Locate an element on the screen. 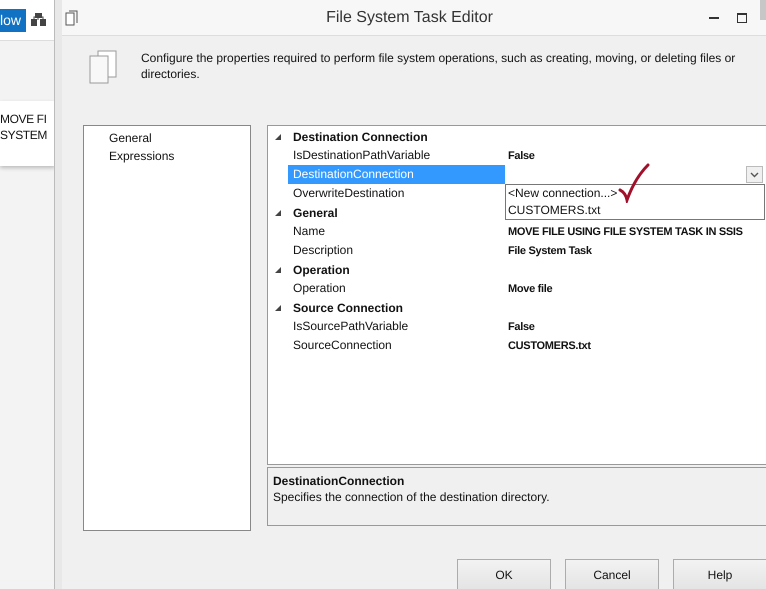 This screenshot has height=589, width=766. property-name: IsDestinationPathVariable is located at coordinates (396, 155).